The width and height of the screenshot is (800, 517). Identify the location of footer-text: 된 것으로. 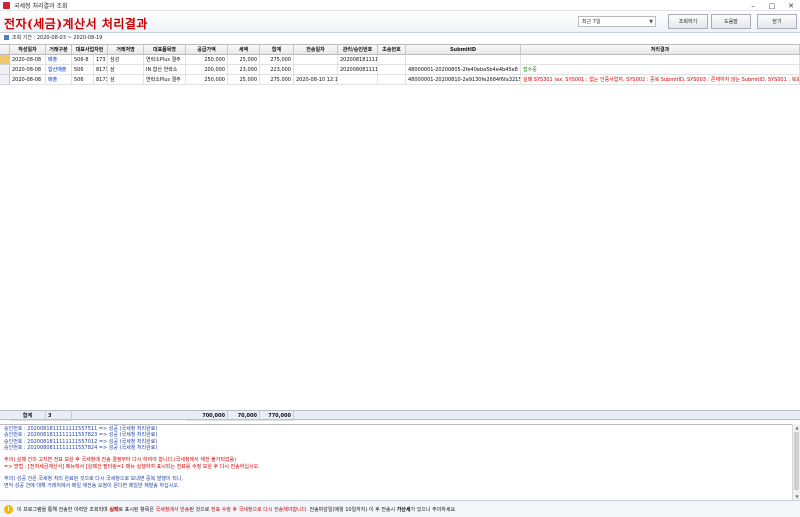
(200, 509).